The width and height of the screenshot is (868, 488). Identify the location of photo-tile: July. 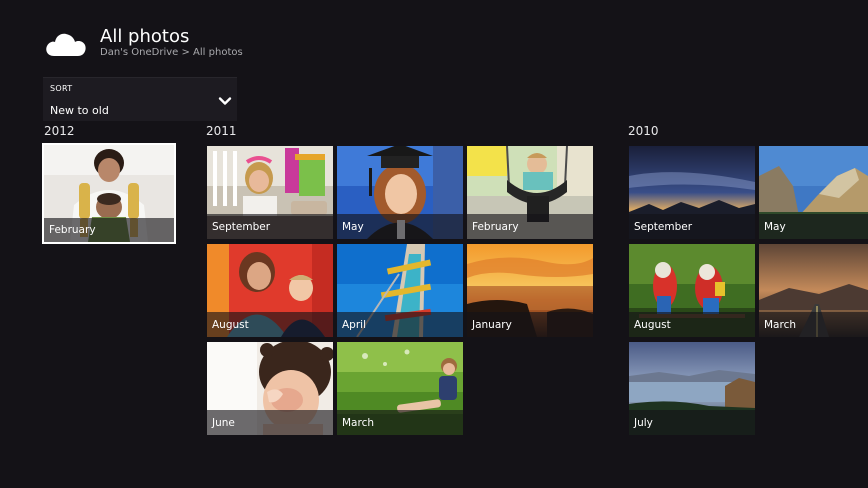
(692, 388).